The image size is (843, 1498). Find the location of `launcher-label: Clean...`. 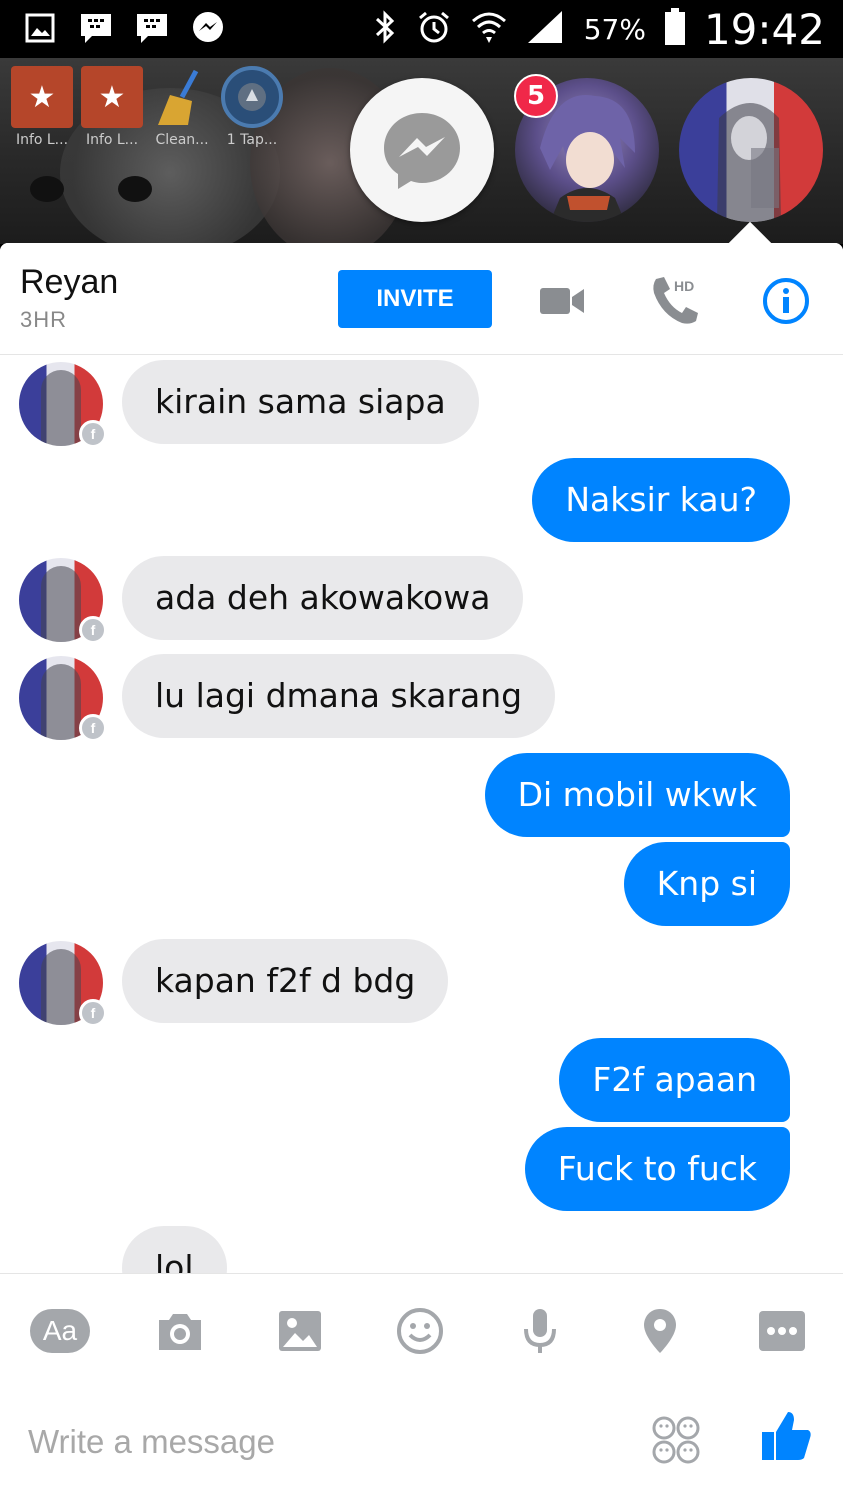

launcher-label: Clean... is located at coordinates (182, 140).